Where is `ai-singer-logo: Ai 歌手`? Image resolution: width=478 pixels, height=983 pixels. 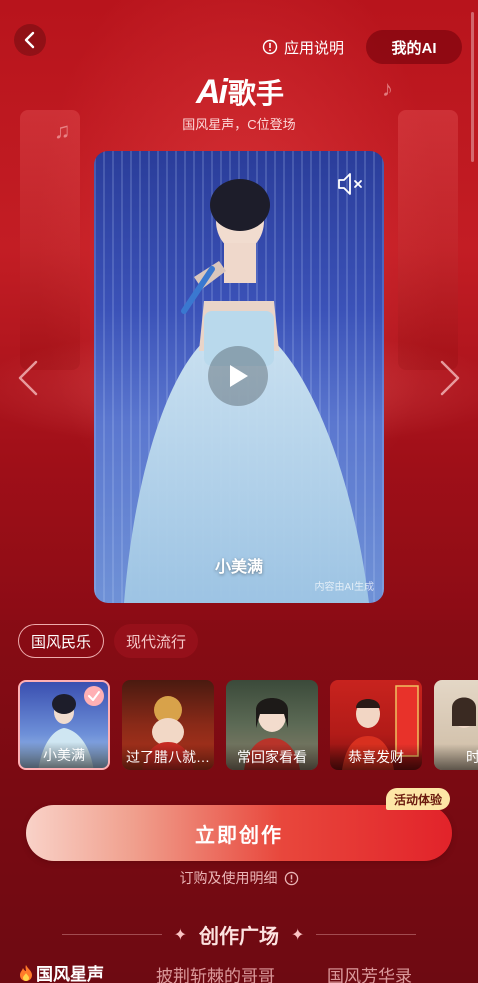
ai-singer-logo: Ai 歌手 is located at coordinates (240, 92).